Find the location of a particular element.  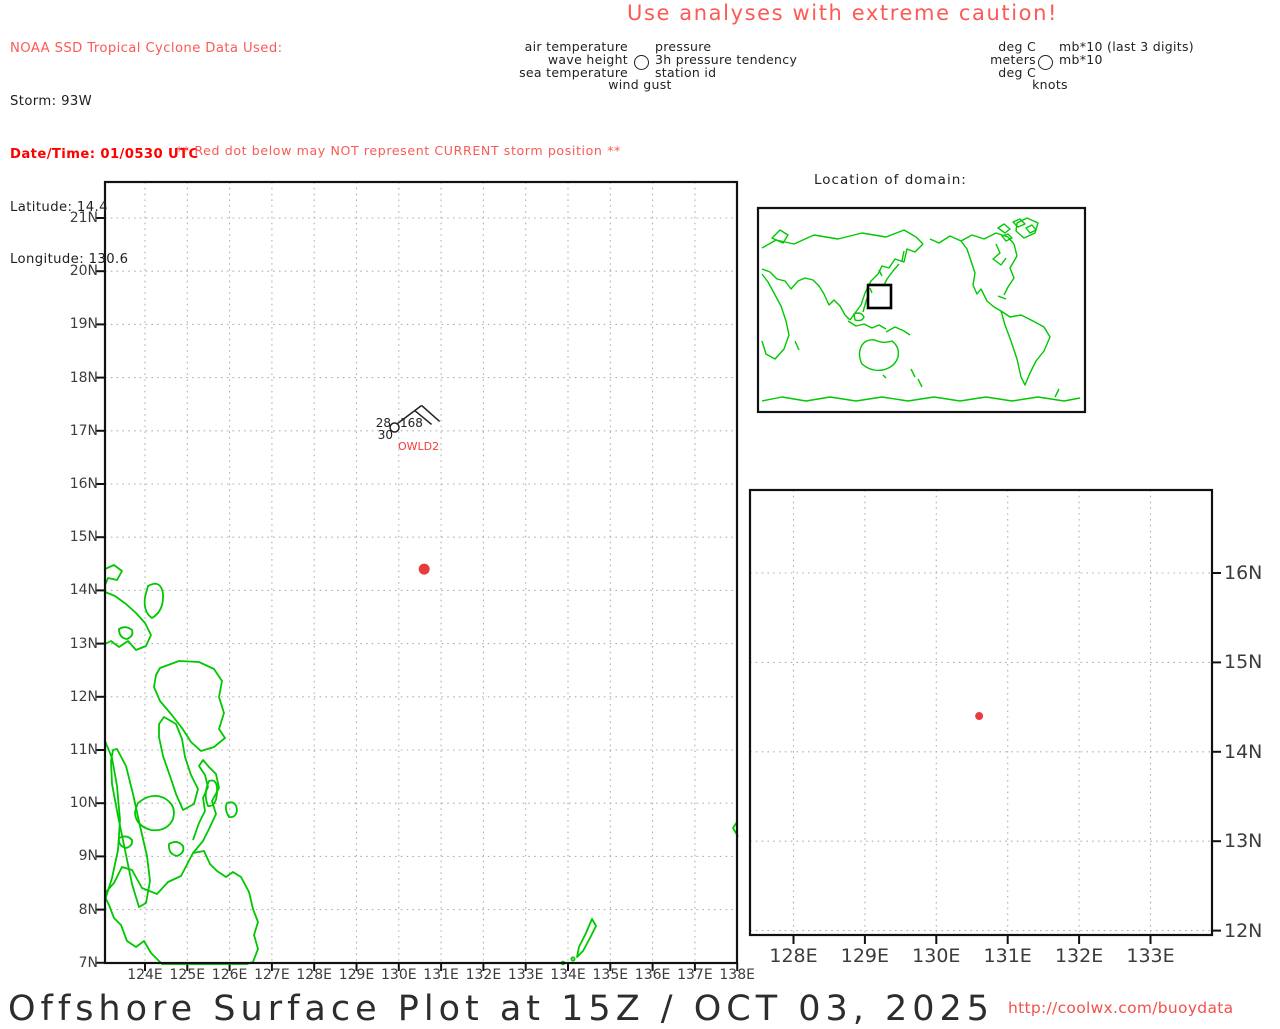

legend-line: deg C is located at coordinates (1017, 72).